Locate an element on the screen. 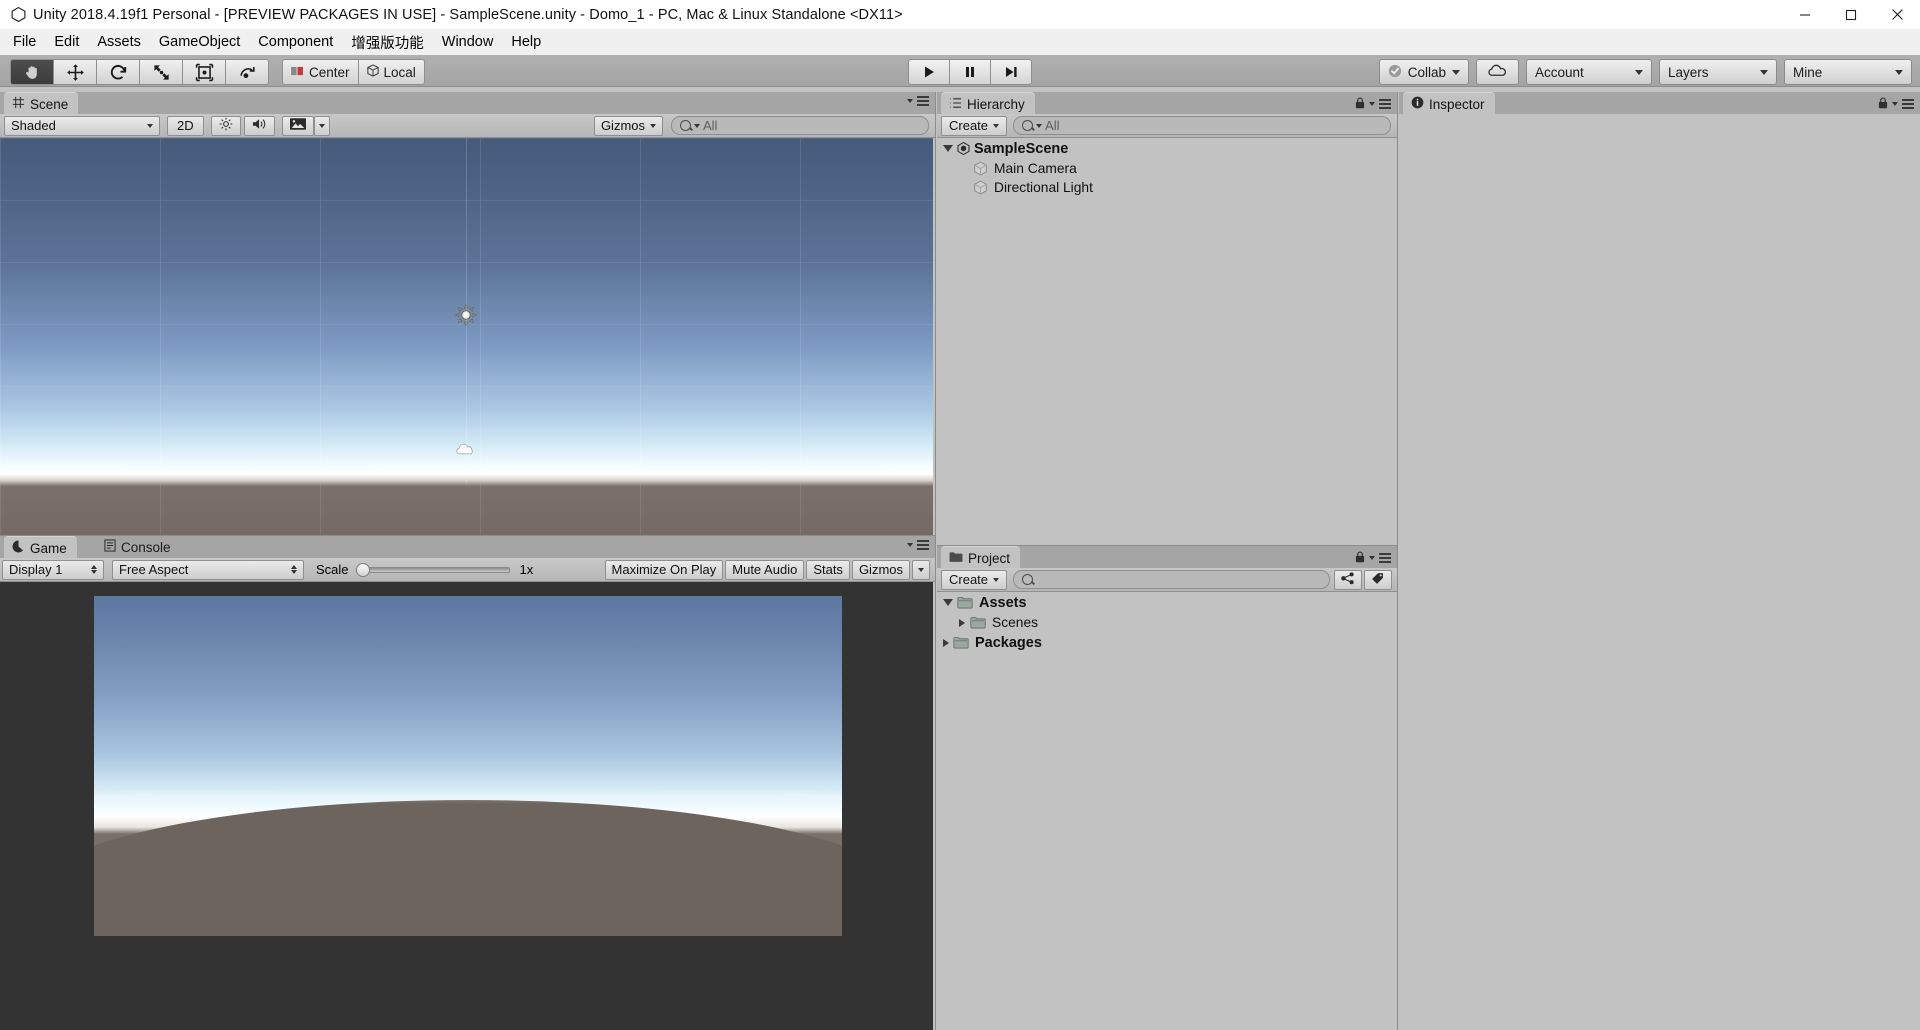 The height and width of the screenshot is (1030, 1920). menu-assets: Assets is located at coordinates (119, 42).